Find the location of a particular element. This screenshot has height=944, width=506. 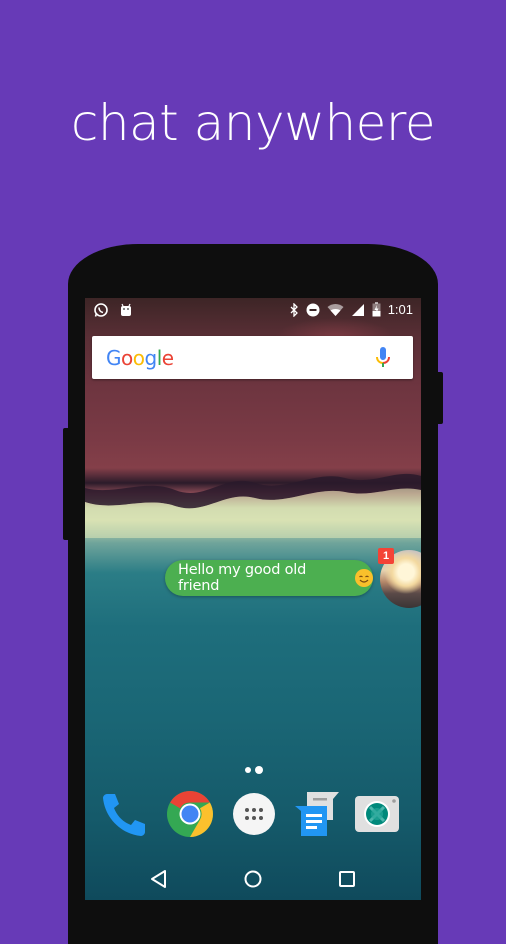

page-dot-2-active is located at coordinates (259, 770).